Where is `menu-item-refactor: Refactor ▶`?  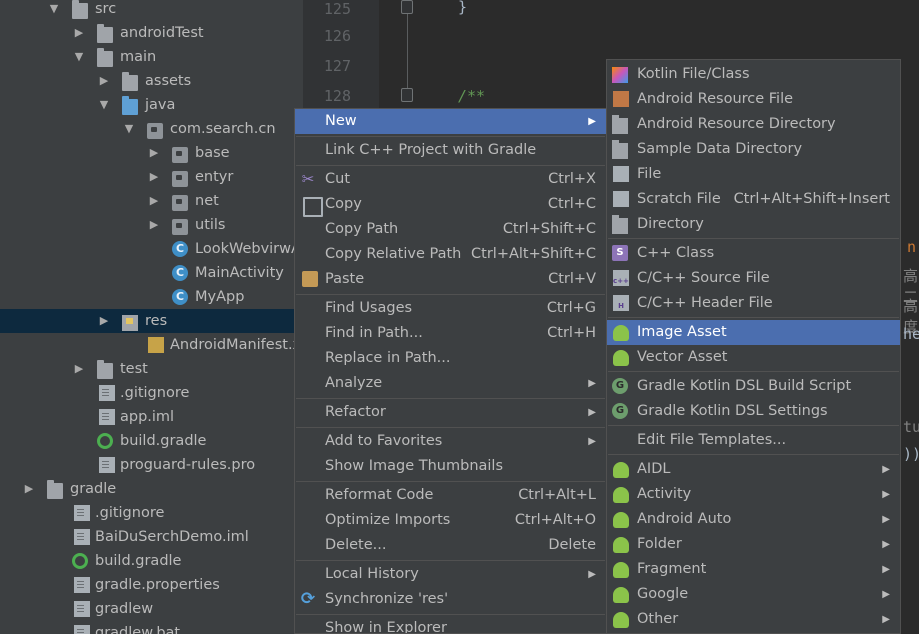
menu-item-refactor: Refactor ▶ is located at coordinates (450, 412).